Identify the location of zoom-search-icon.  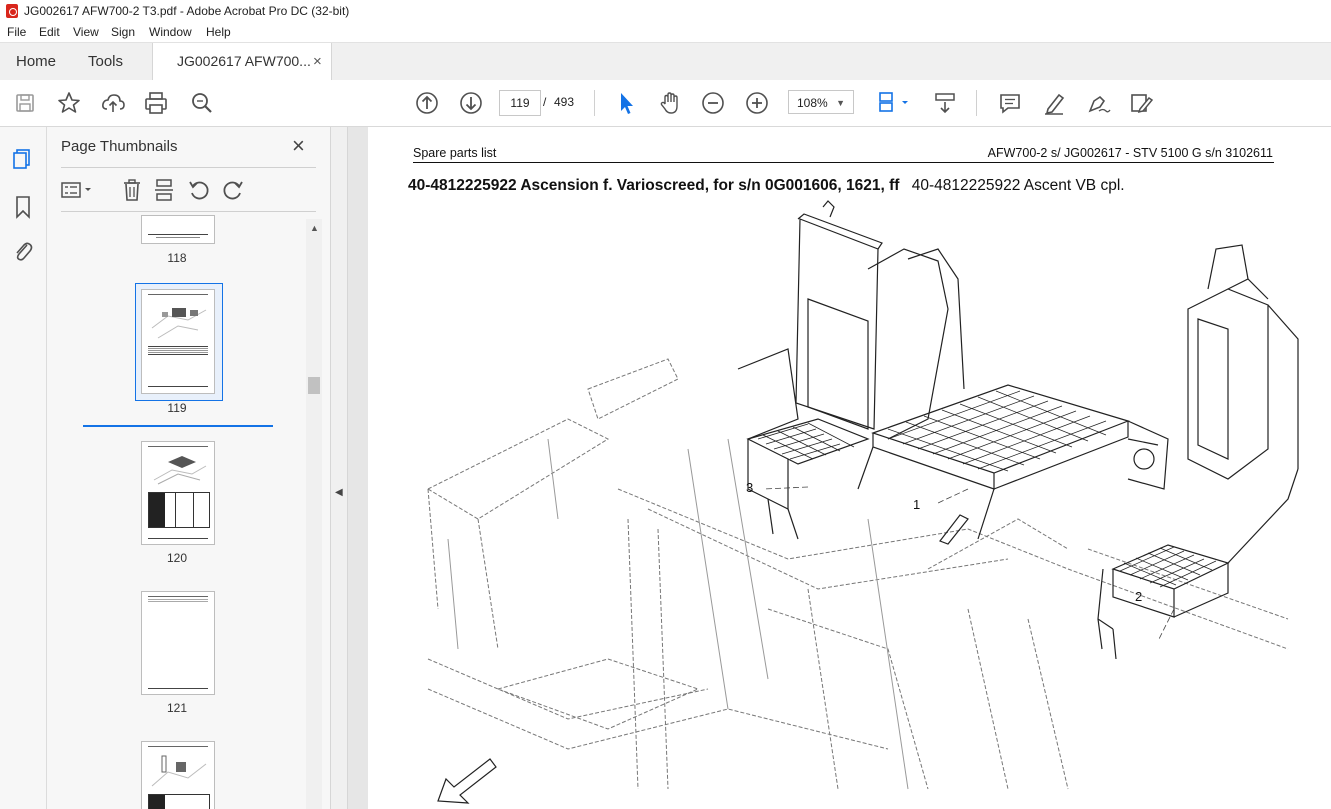
(202, 103).